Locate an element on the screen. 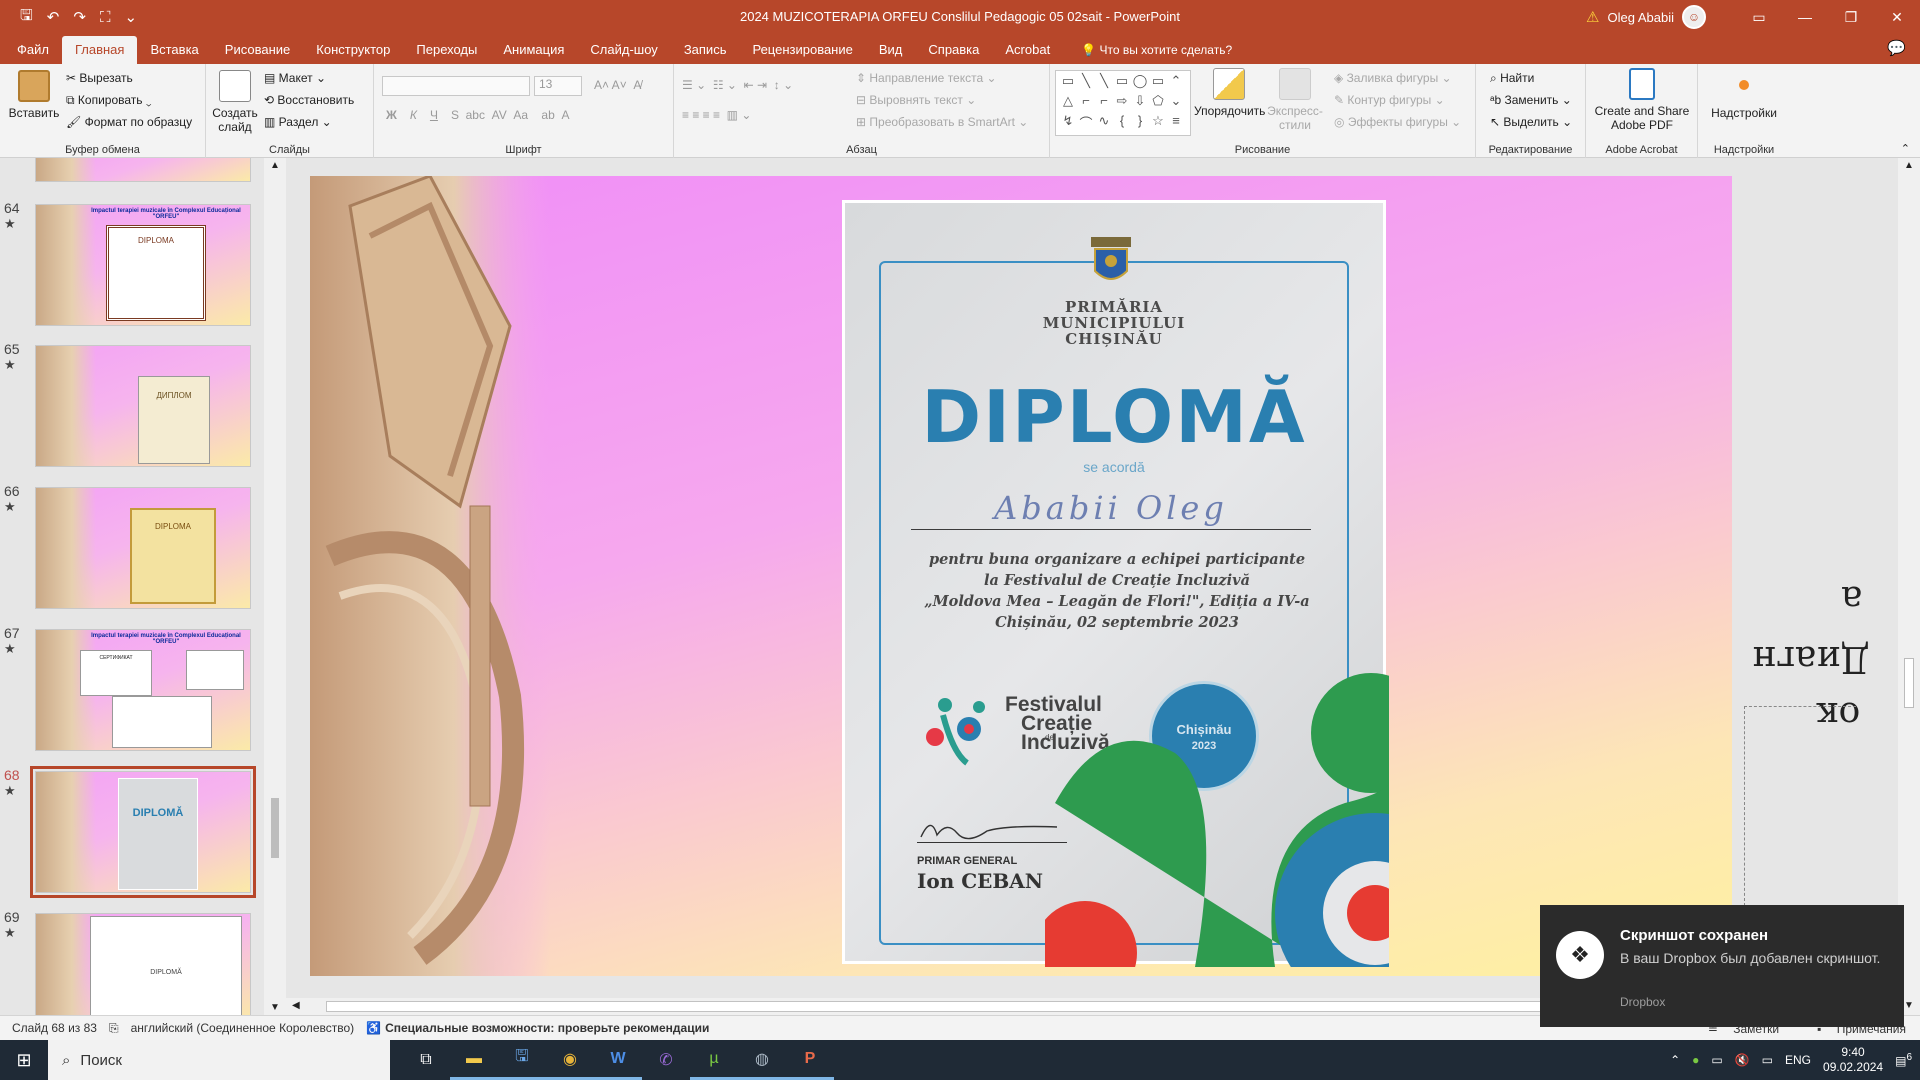 The height and width of the screenshot is (1080, 1920). task-view-icon: ⧉ is located at coordinates (426, 1060).